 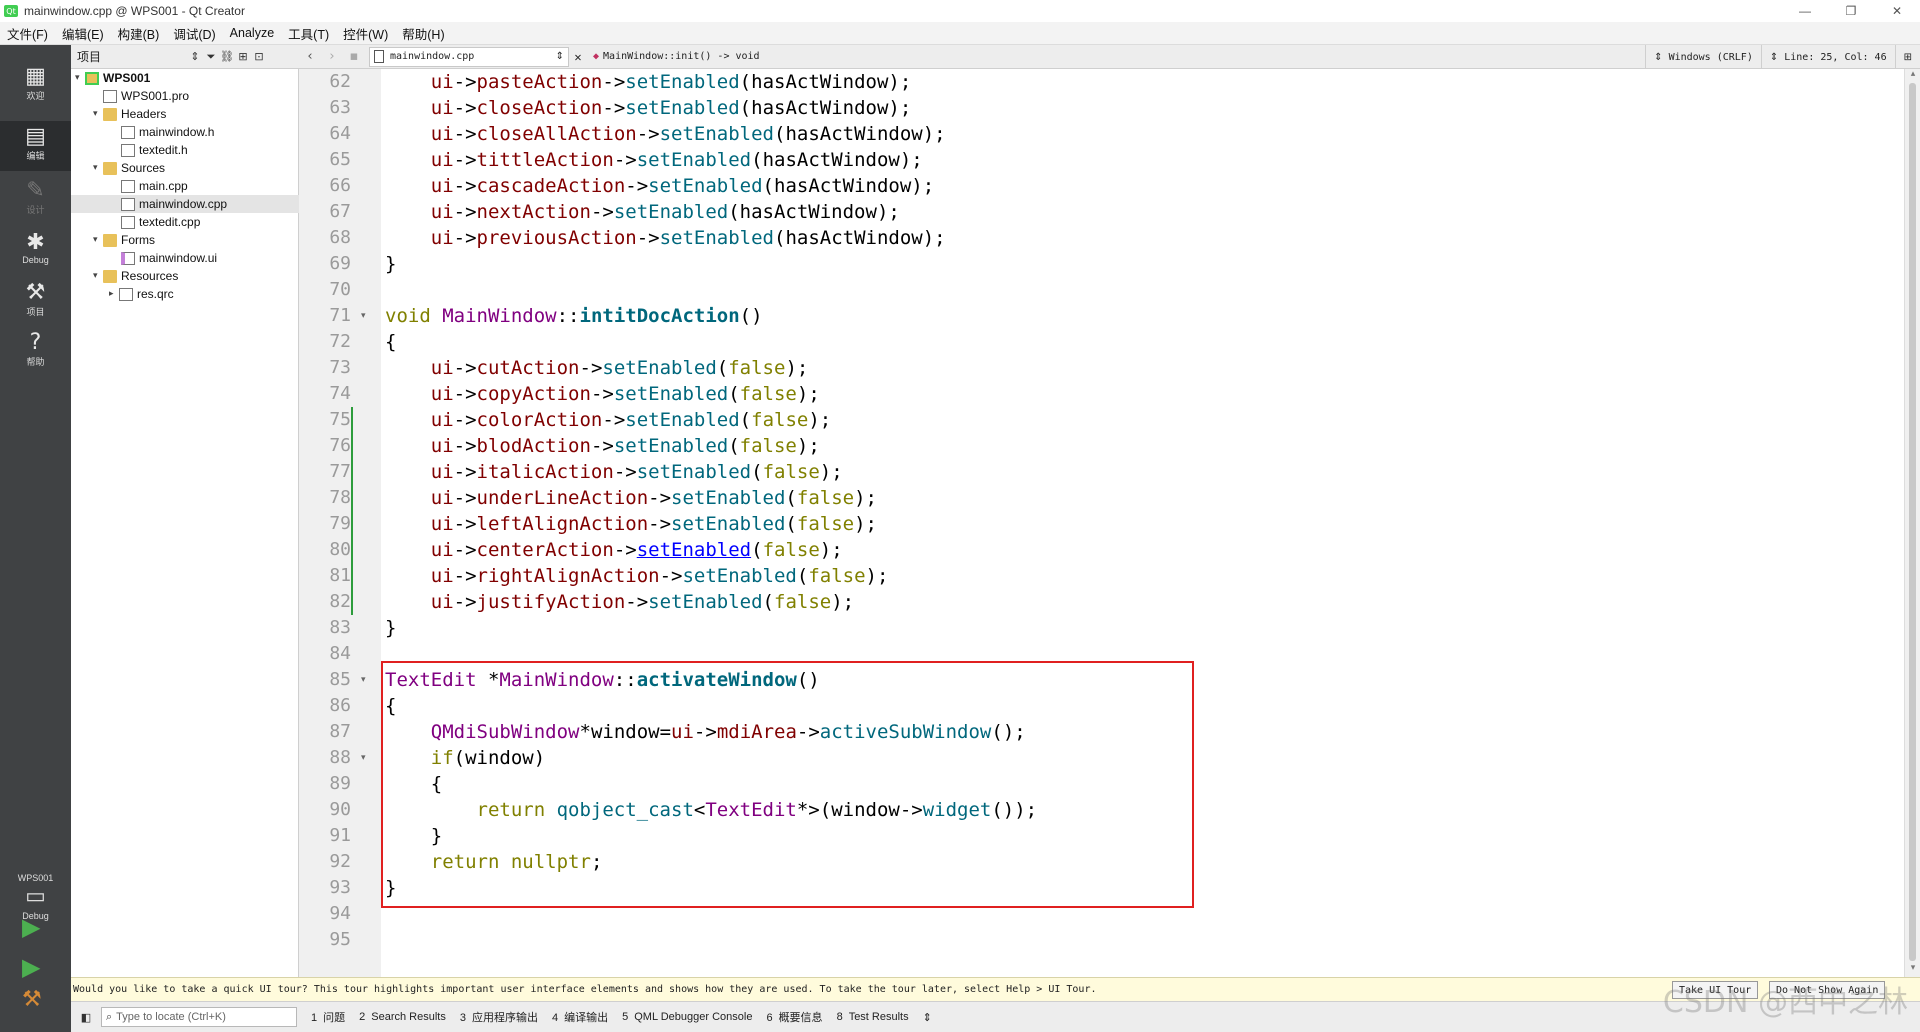 What do you see at coordinates (636, 550) in the screenshot?
I see `code-line: ui->centerAction->setEnabled(false);` at bounding box center [636, 550].